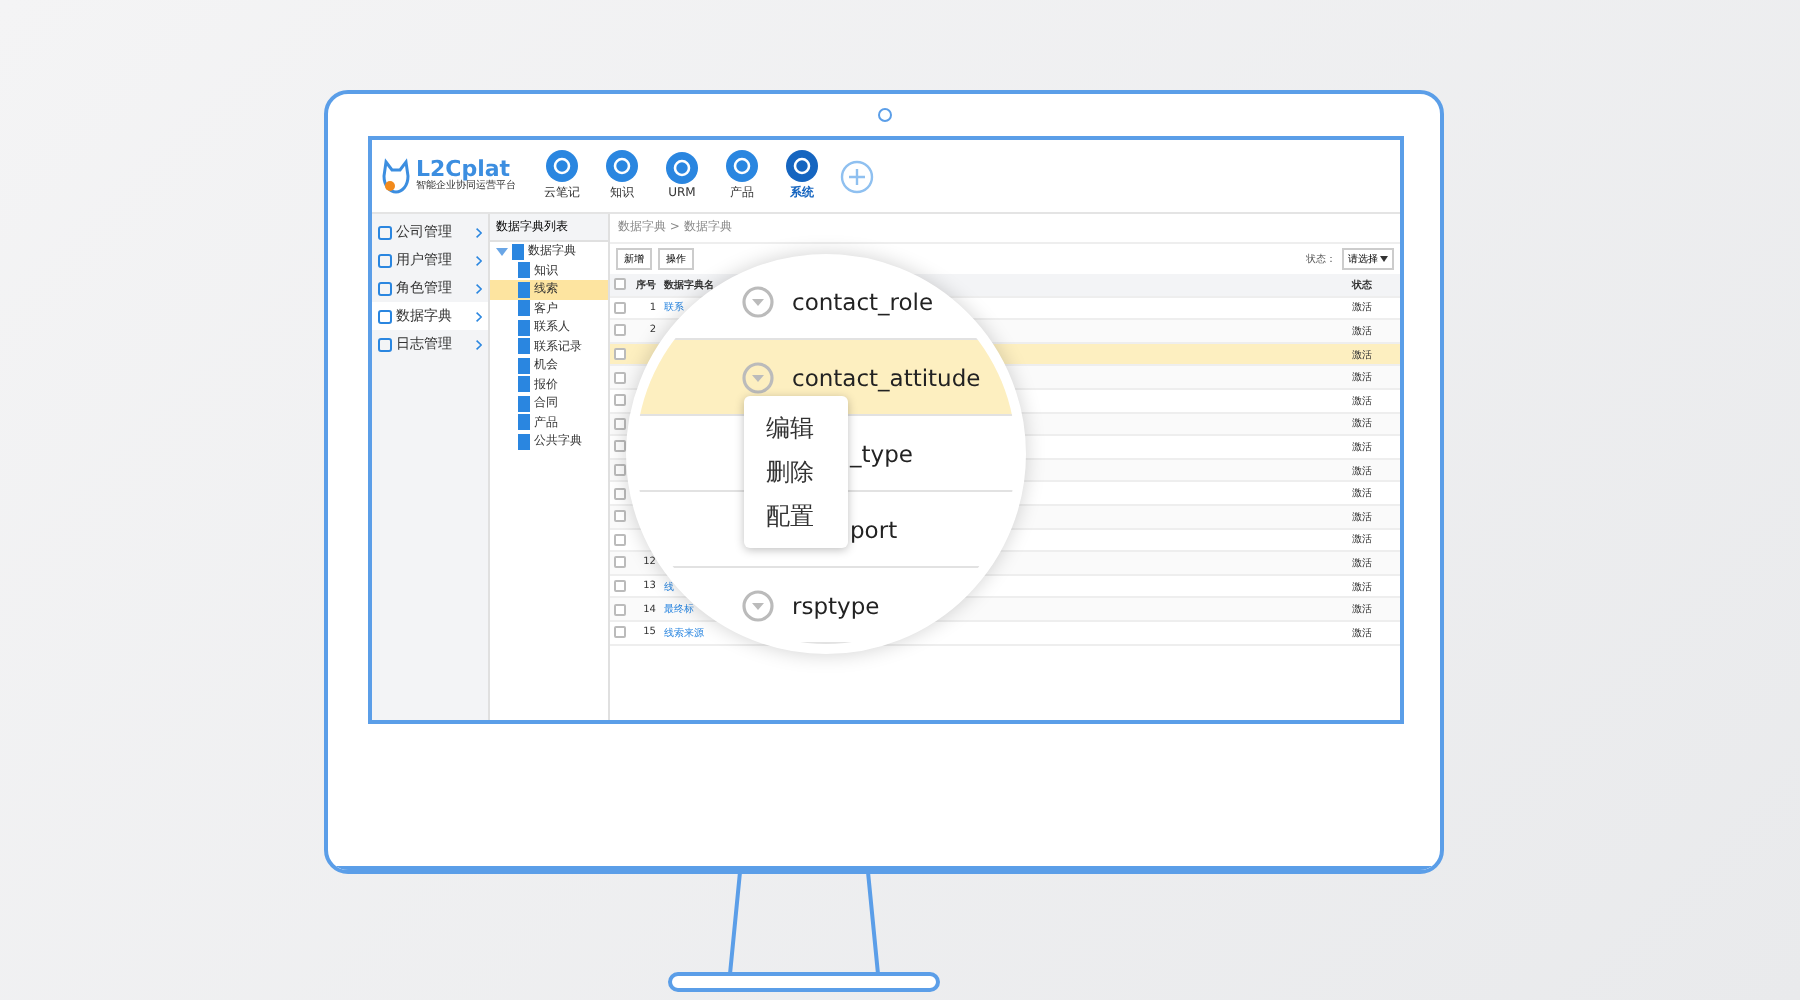  I want to click on logo-text: L2Cplat, so click(463, 170).